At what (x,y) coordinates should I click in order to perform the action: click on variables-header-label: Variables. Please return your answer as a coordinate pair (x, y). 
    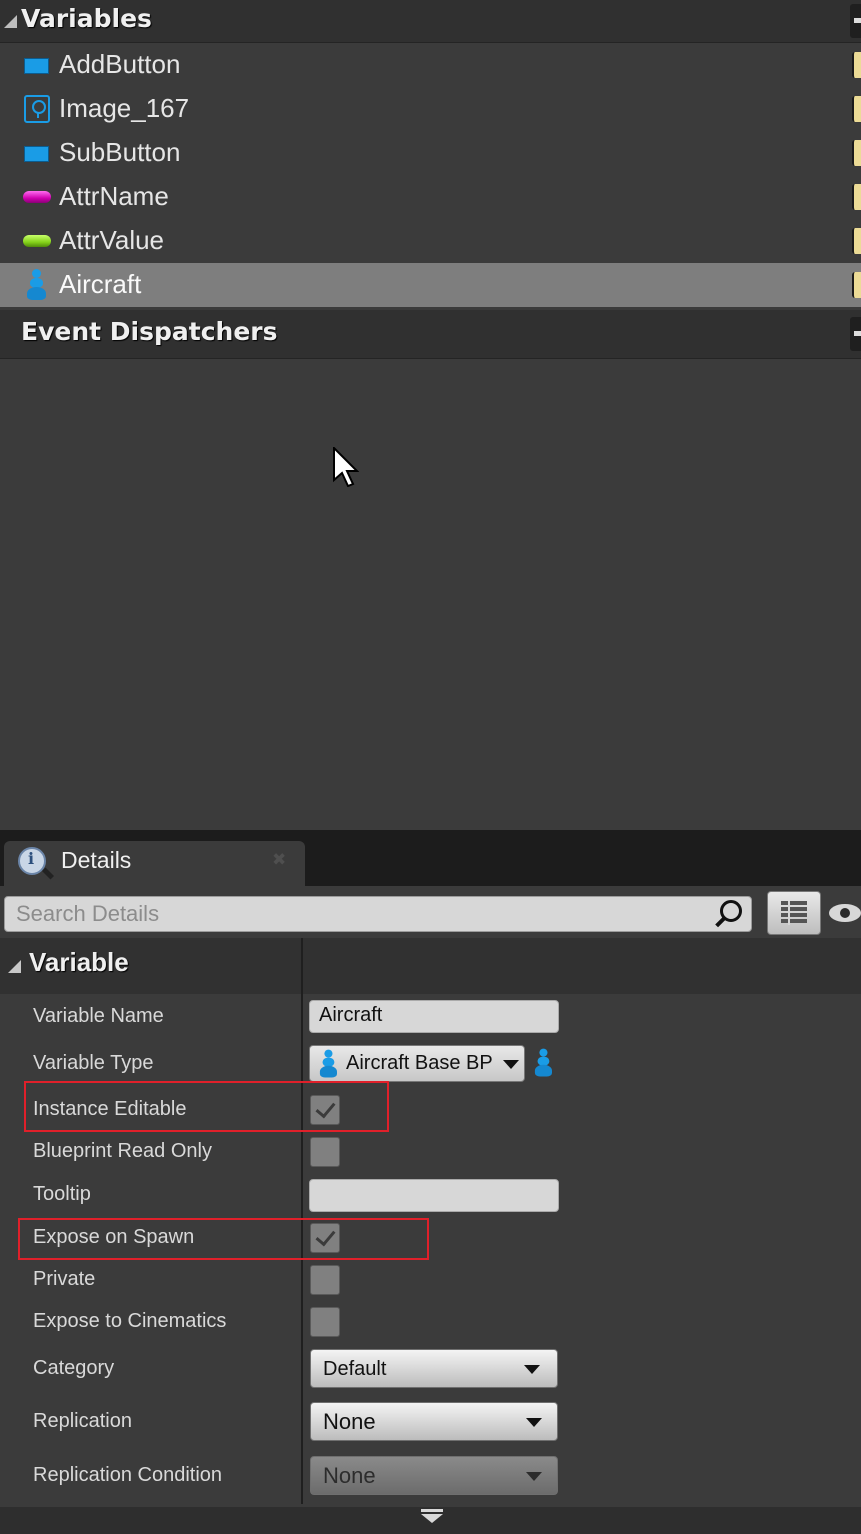
    Looking at the image, I should click on (86, 18).